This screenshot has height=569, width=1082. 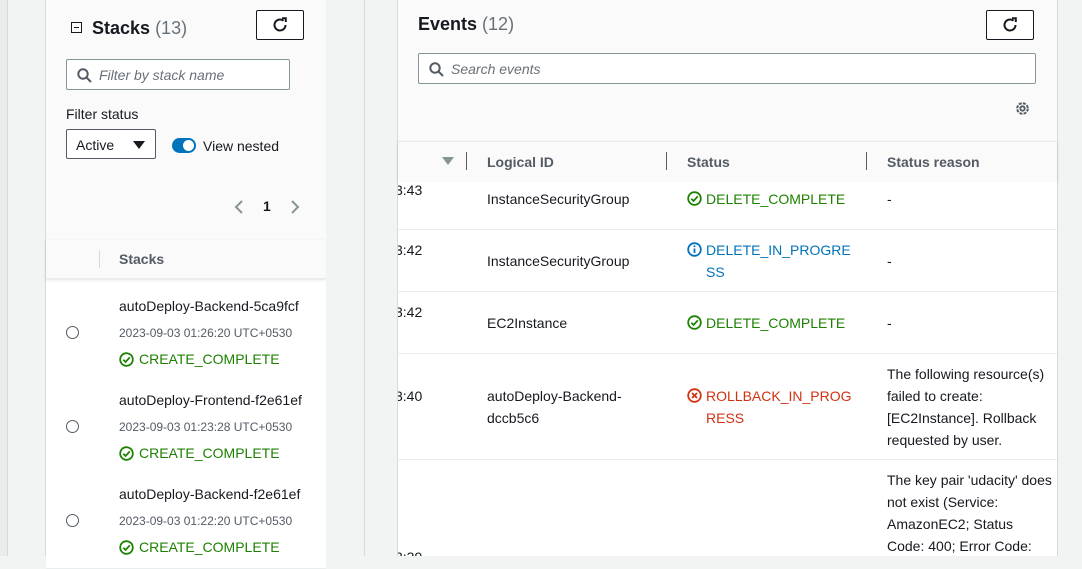 I want to click on stacks-title: Stacks (13), so click(x=139, y=28).